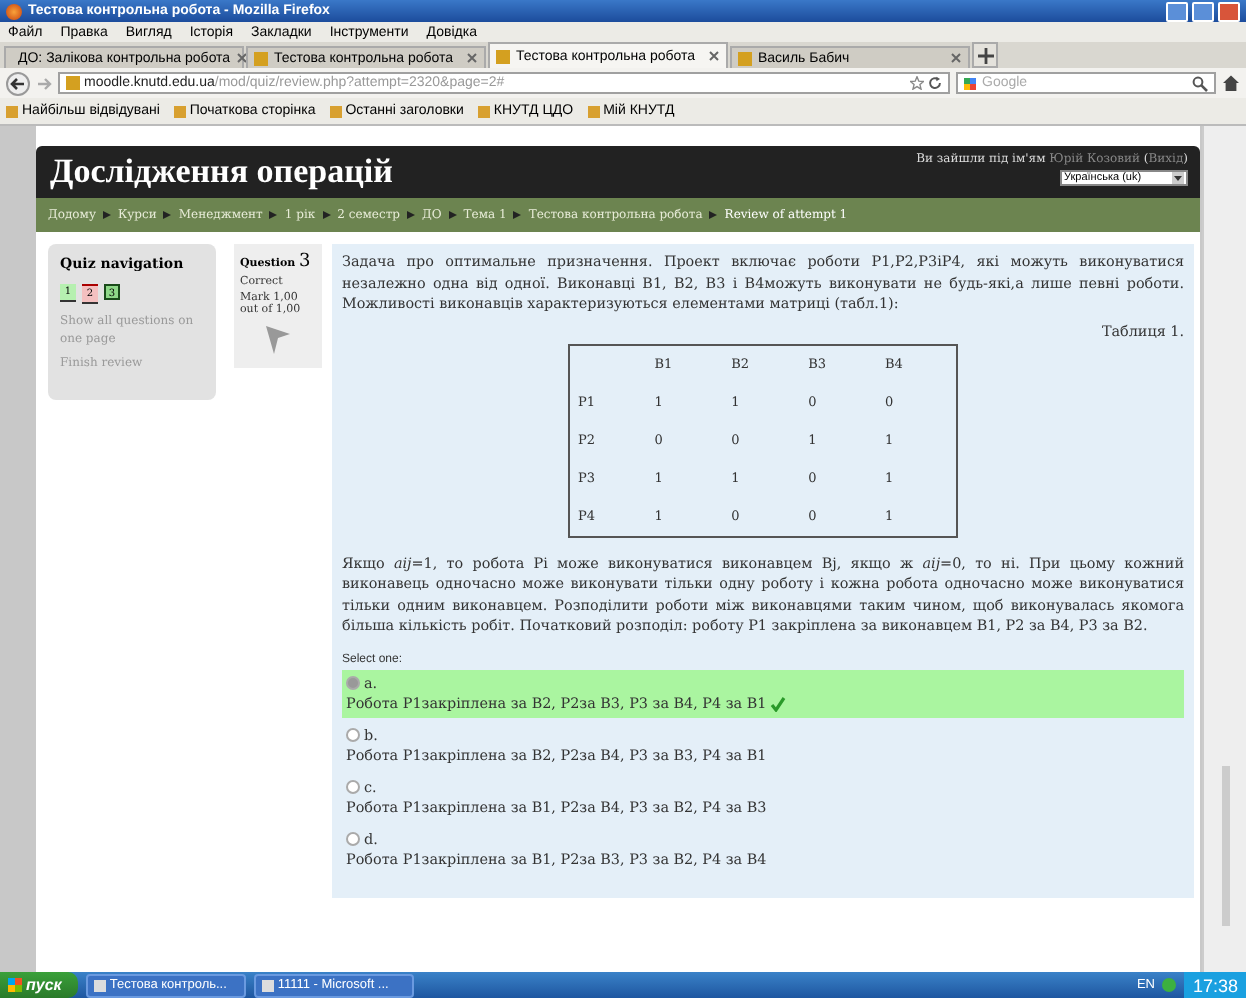 The width and height of the screenshot is (1246, 998). What do you see at coordinates (1178, 178) in the screenshot?
I see `dropdown-arrow-icon` at bounding box center [1178, 178].